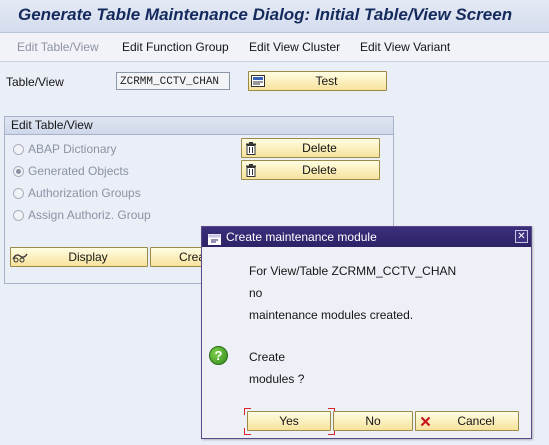  I want to click on test-button: Test, so click(317, 81).